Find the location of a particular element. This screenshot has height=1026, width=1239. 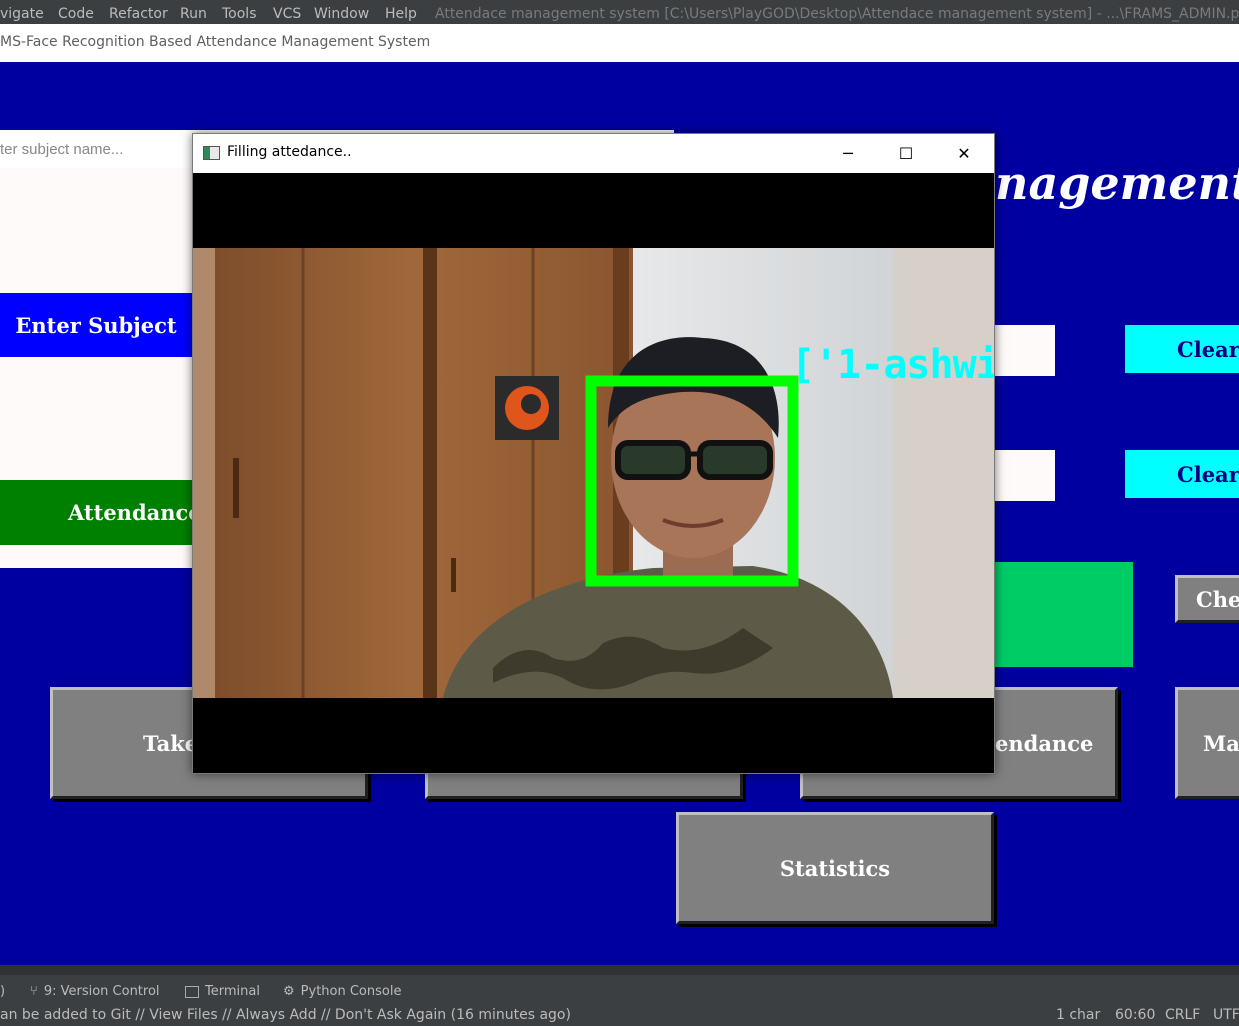

status-caret-position: 60:60 is located at coordinates (1135, 1015).